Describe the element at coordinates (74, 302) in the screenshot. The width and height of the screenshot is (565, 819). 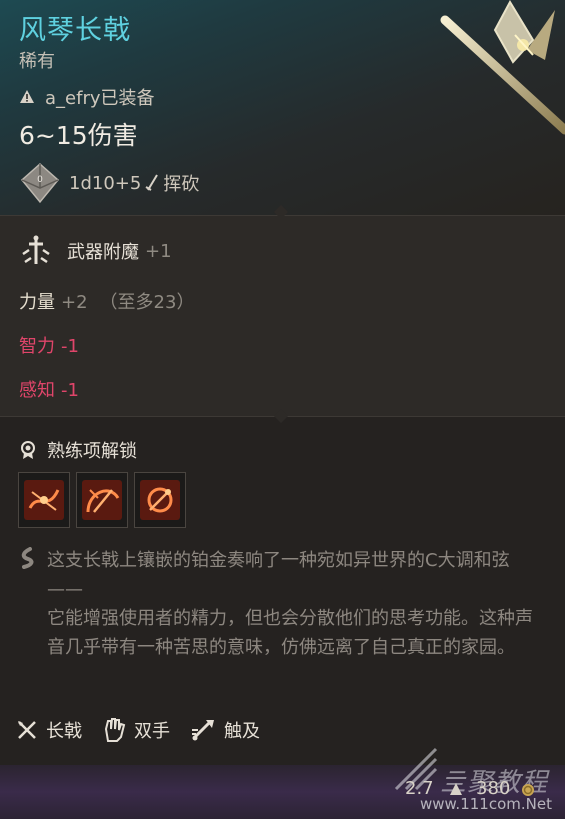
I see `stat-bonus: +2` at that location.